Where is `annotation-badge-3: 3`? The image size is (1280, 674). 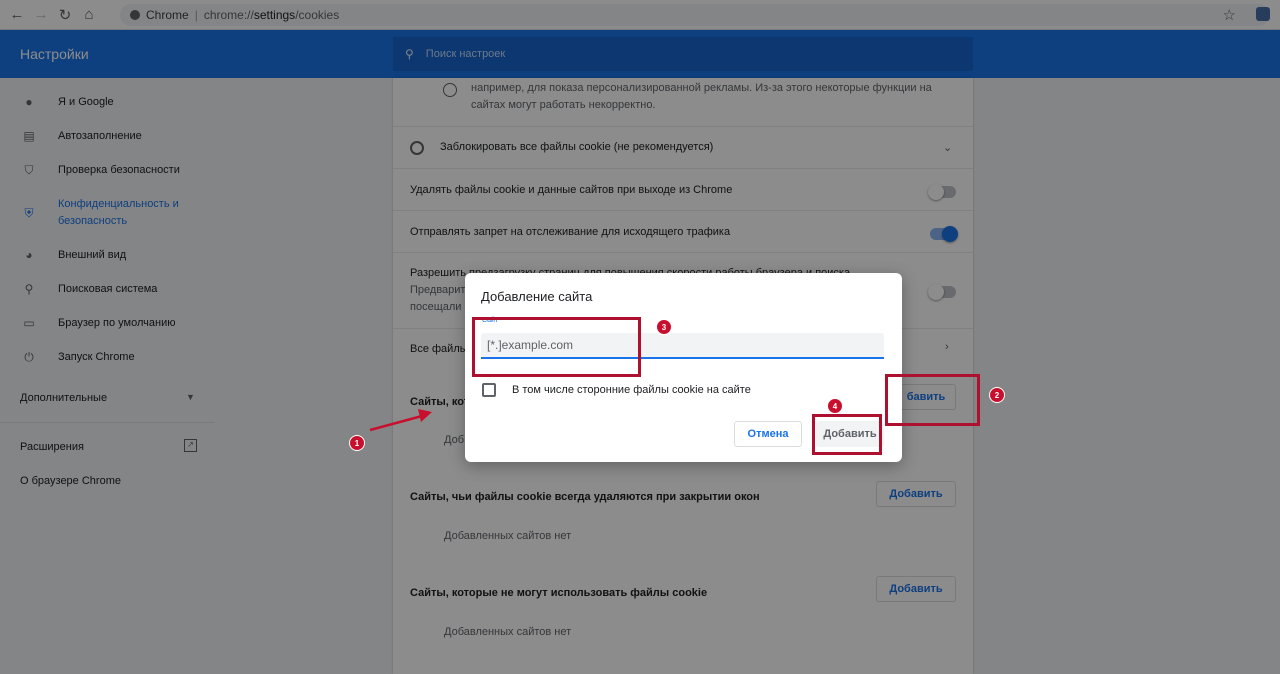
annotation-badge-3: 3 is located at coordinates (664, 327).